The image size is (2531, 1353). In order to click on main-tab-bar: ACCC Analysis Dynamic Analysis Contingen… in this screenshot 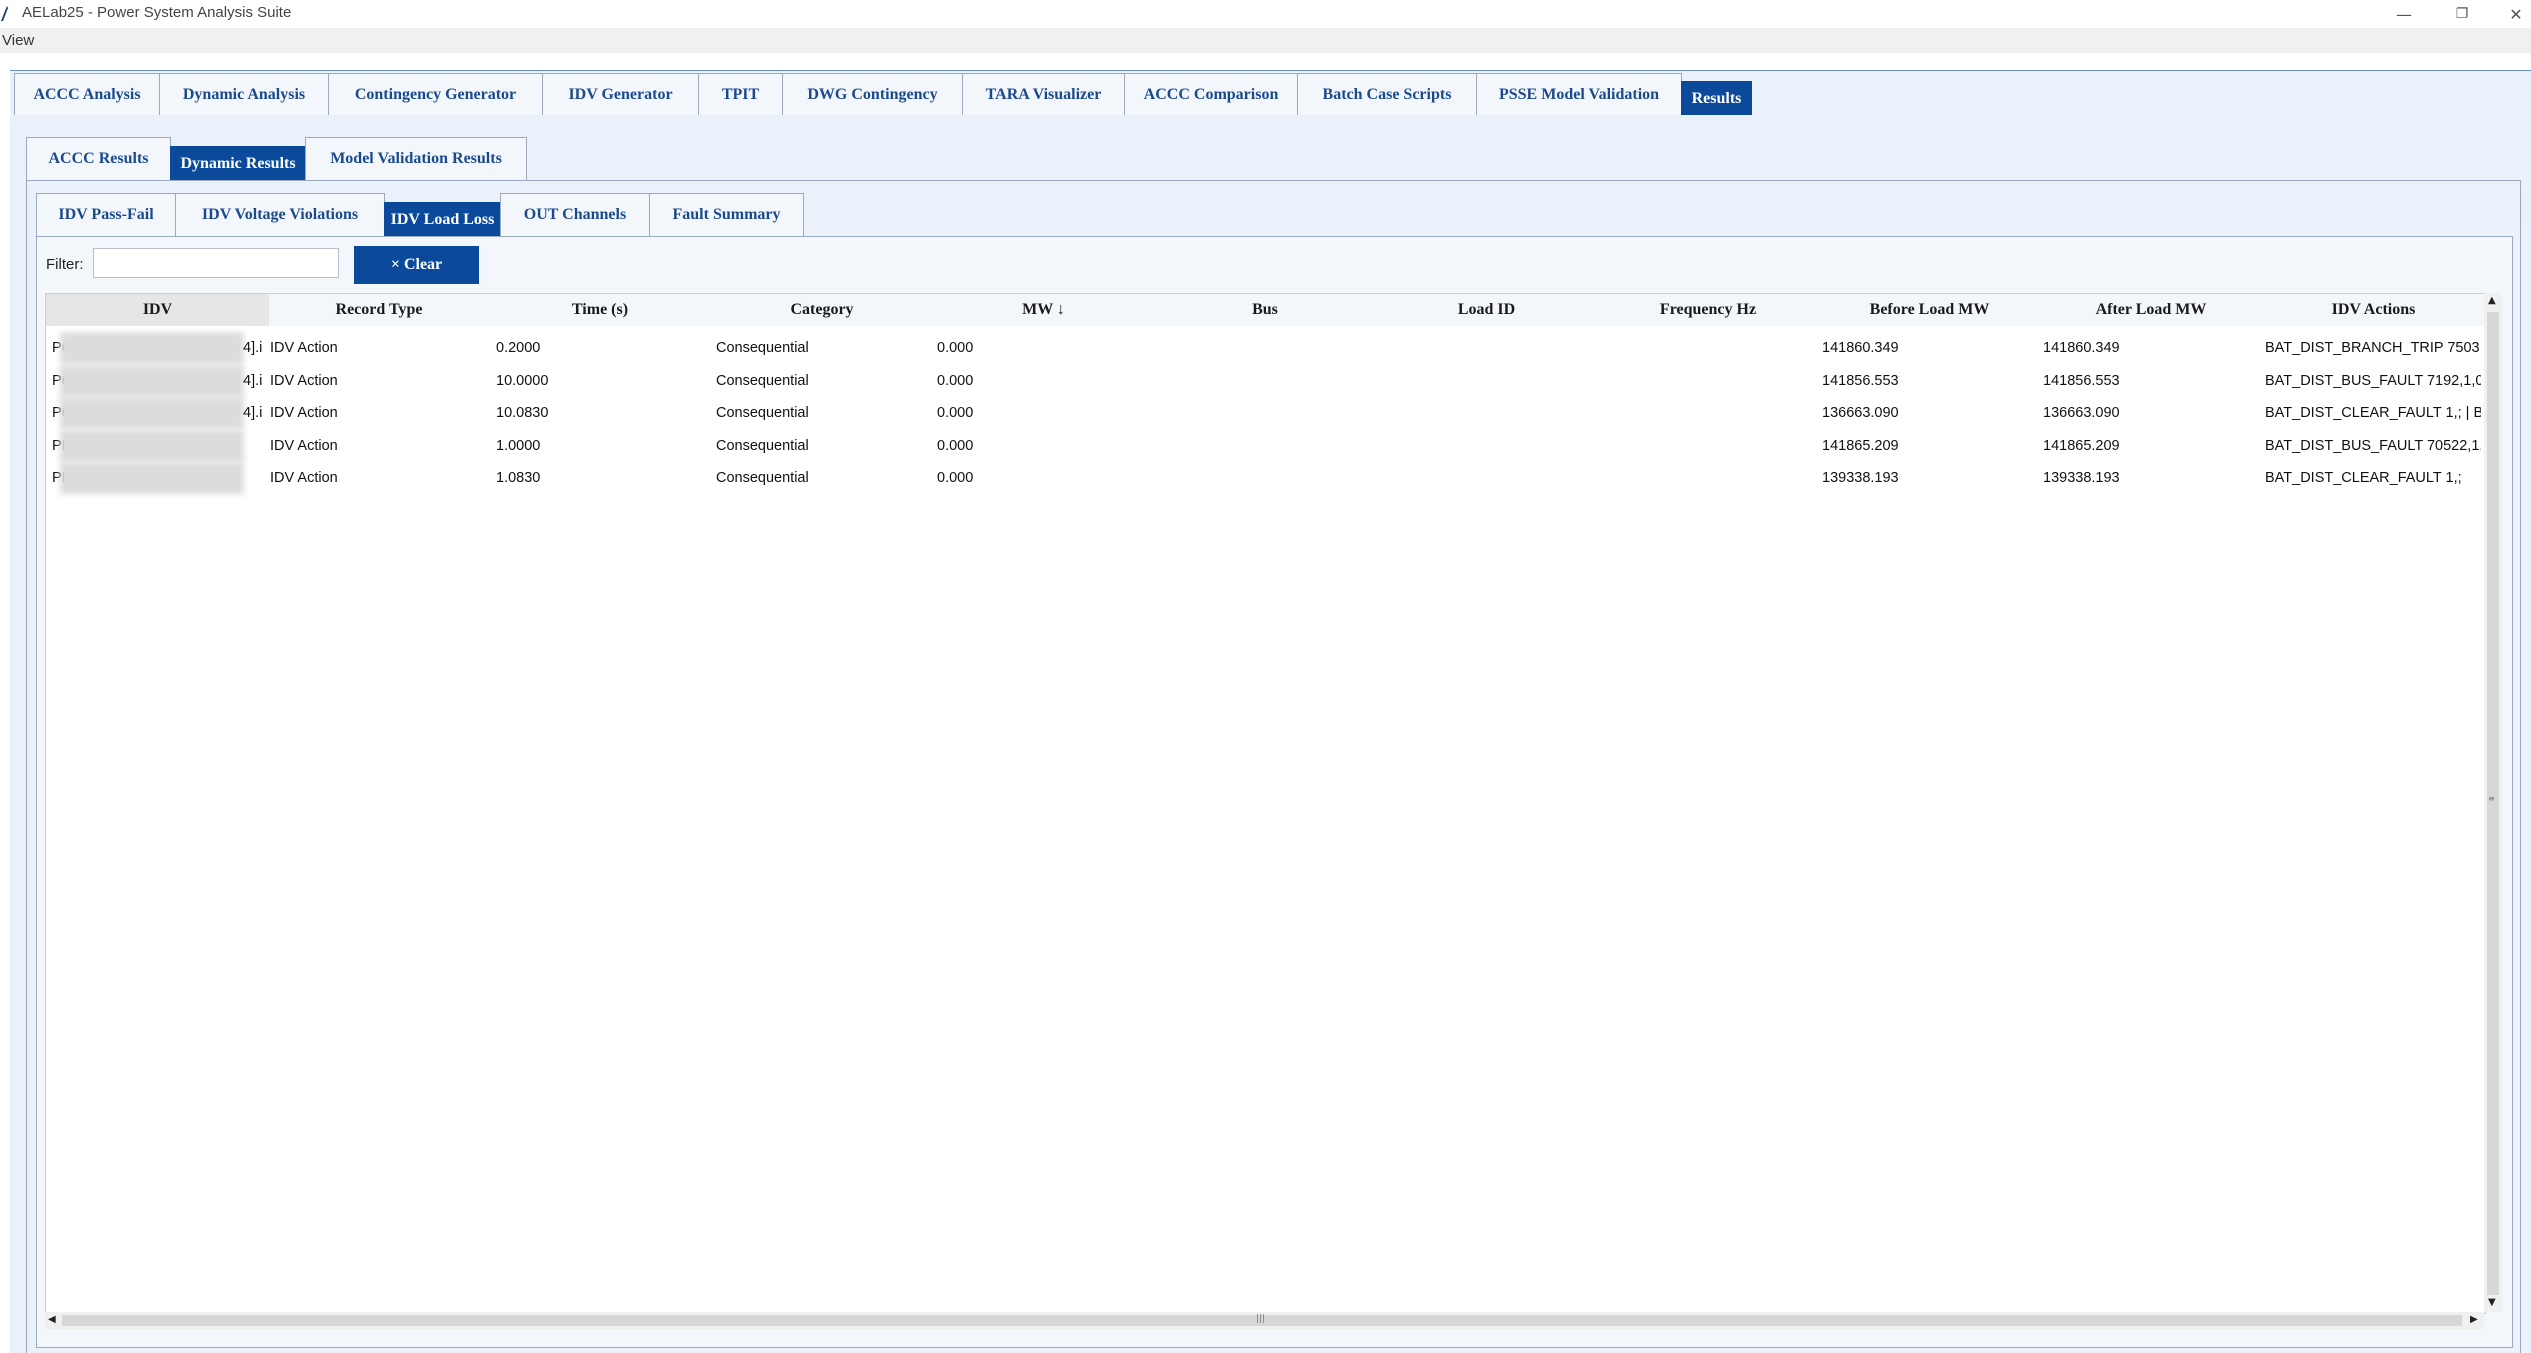, I will do `click(883, 94)`.